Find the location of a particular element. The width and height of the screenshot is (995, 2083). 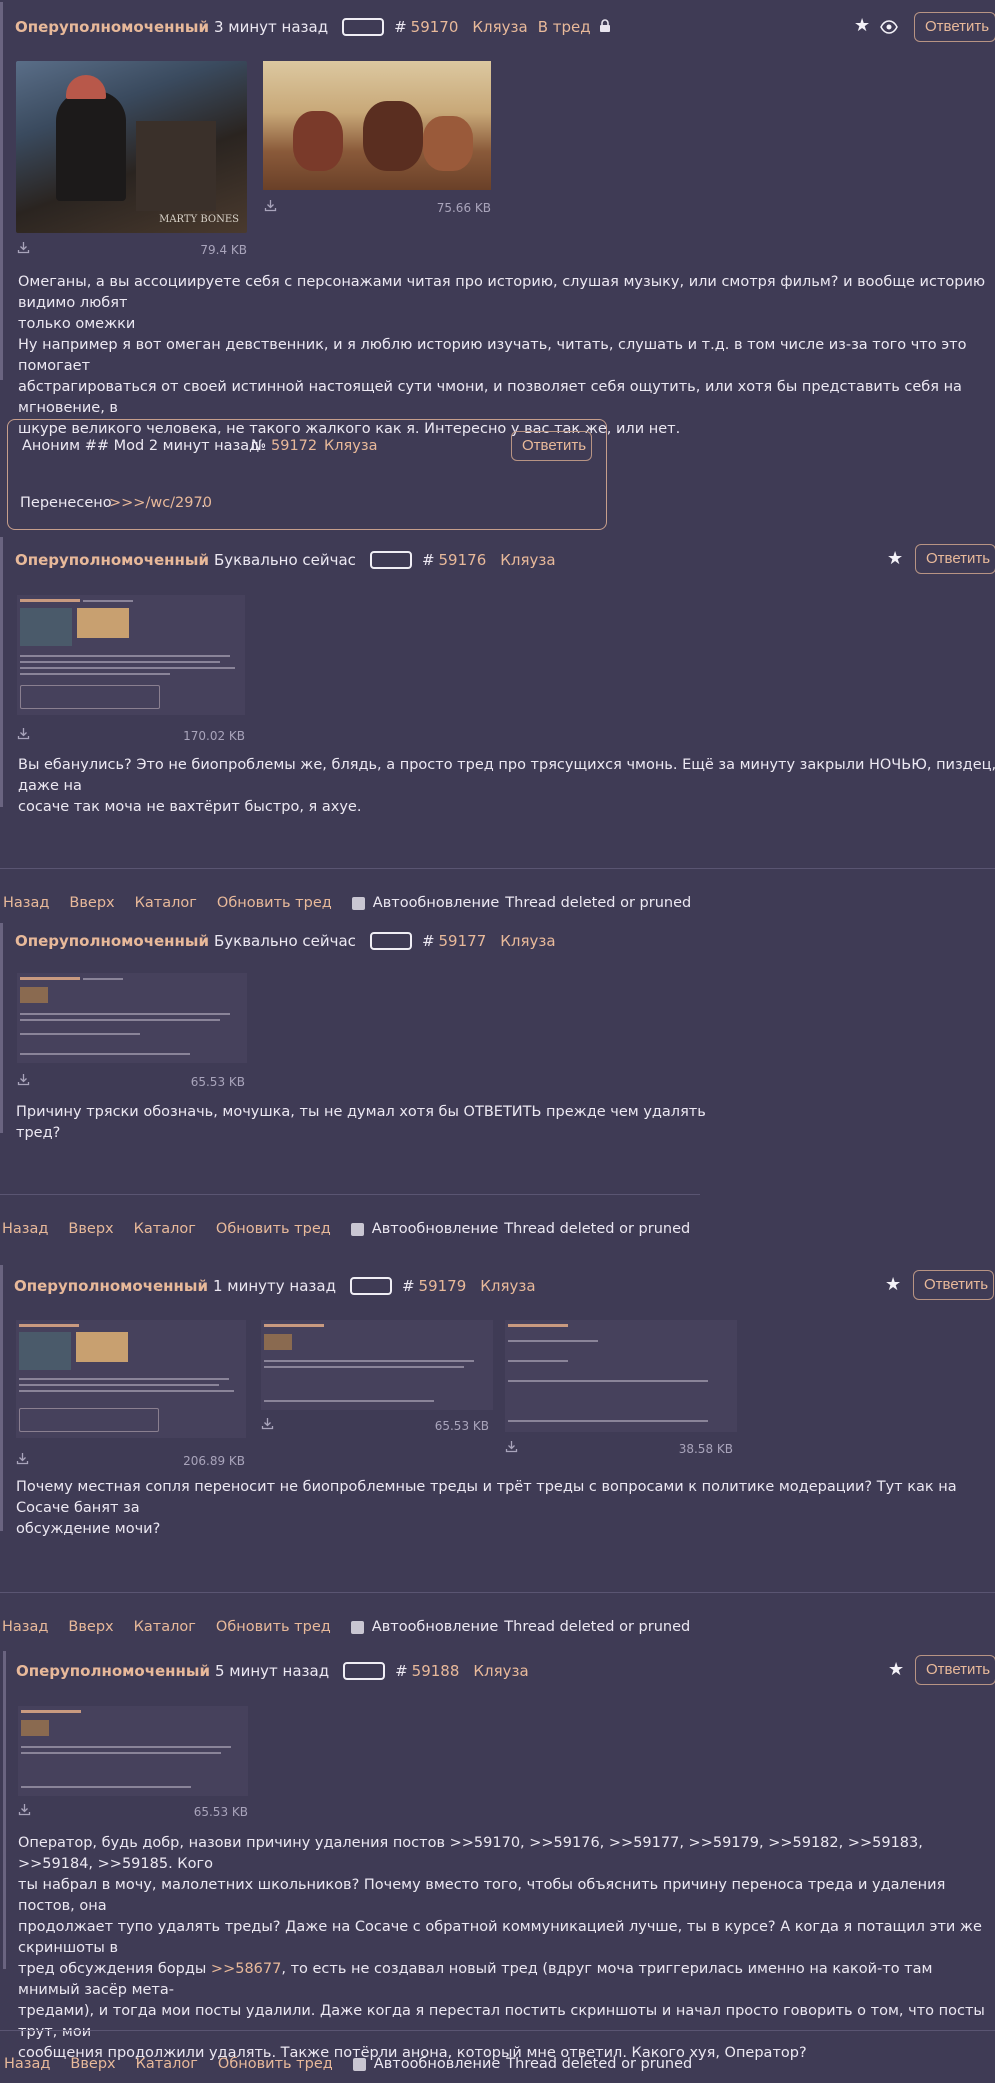

post-number: 59179 is located at coordinates (443, 1286).